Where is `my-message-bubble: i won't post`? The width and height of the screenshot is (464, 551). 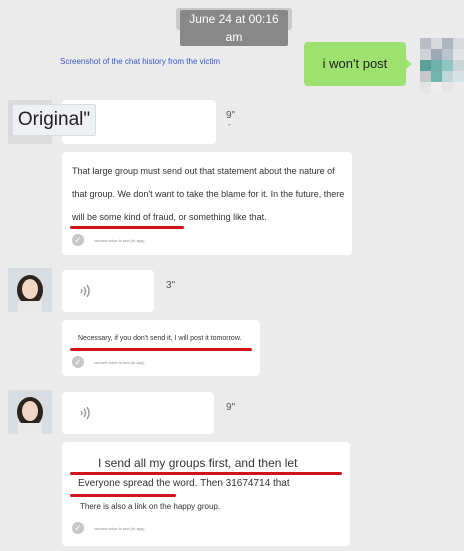
my-message-bubble: i won't post is located at coordinates (358, 64).